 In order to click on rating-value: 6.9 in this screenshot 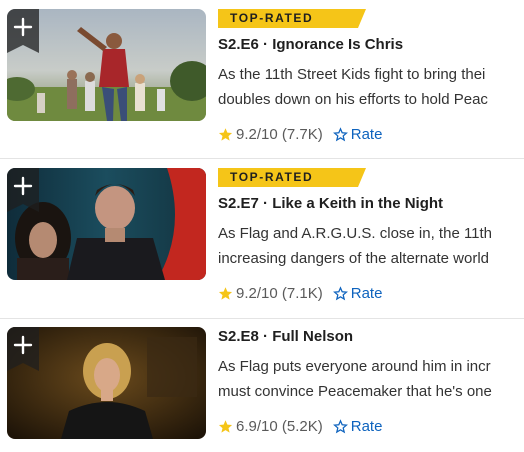, I will do `click(246, 426)`.